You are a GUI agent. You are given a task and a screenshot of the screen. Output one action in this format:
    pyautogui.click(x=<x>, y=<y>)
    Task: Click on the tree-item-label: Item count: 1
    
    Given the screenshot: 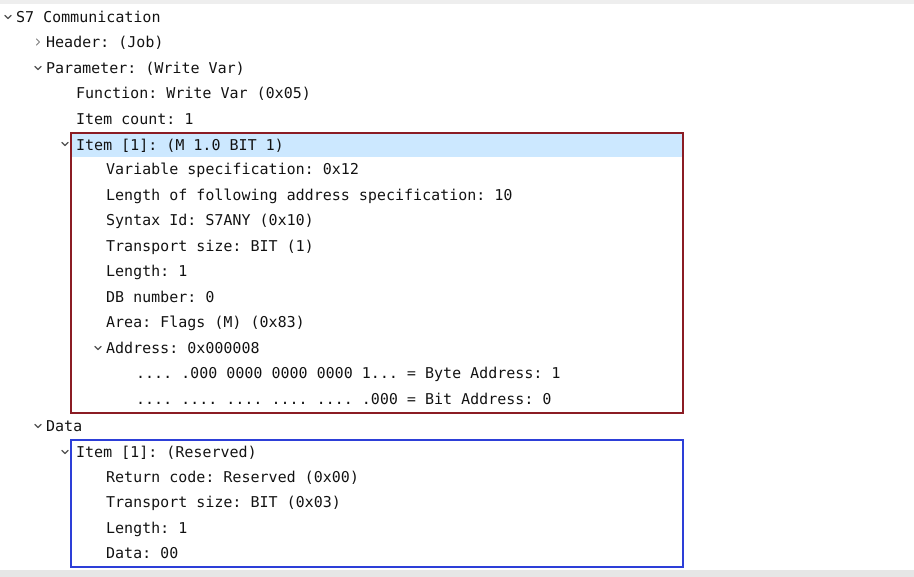 What is the action you would take?
    pyautogui.click(x=135, y=119)
    